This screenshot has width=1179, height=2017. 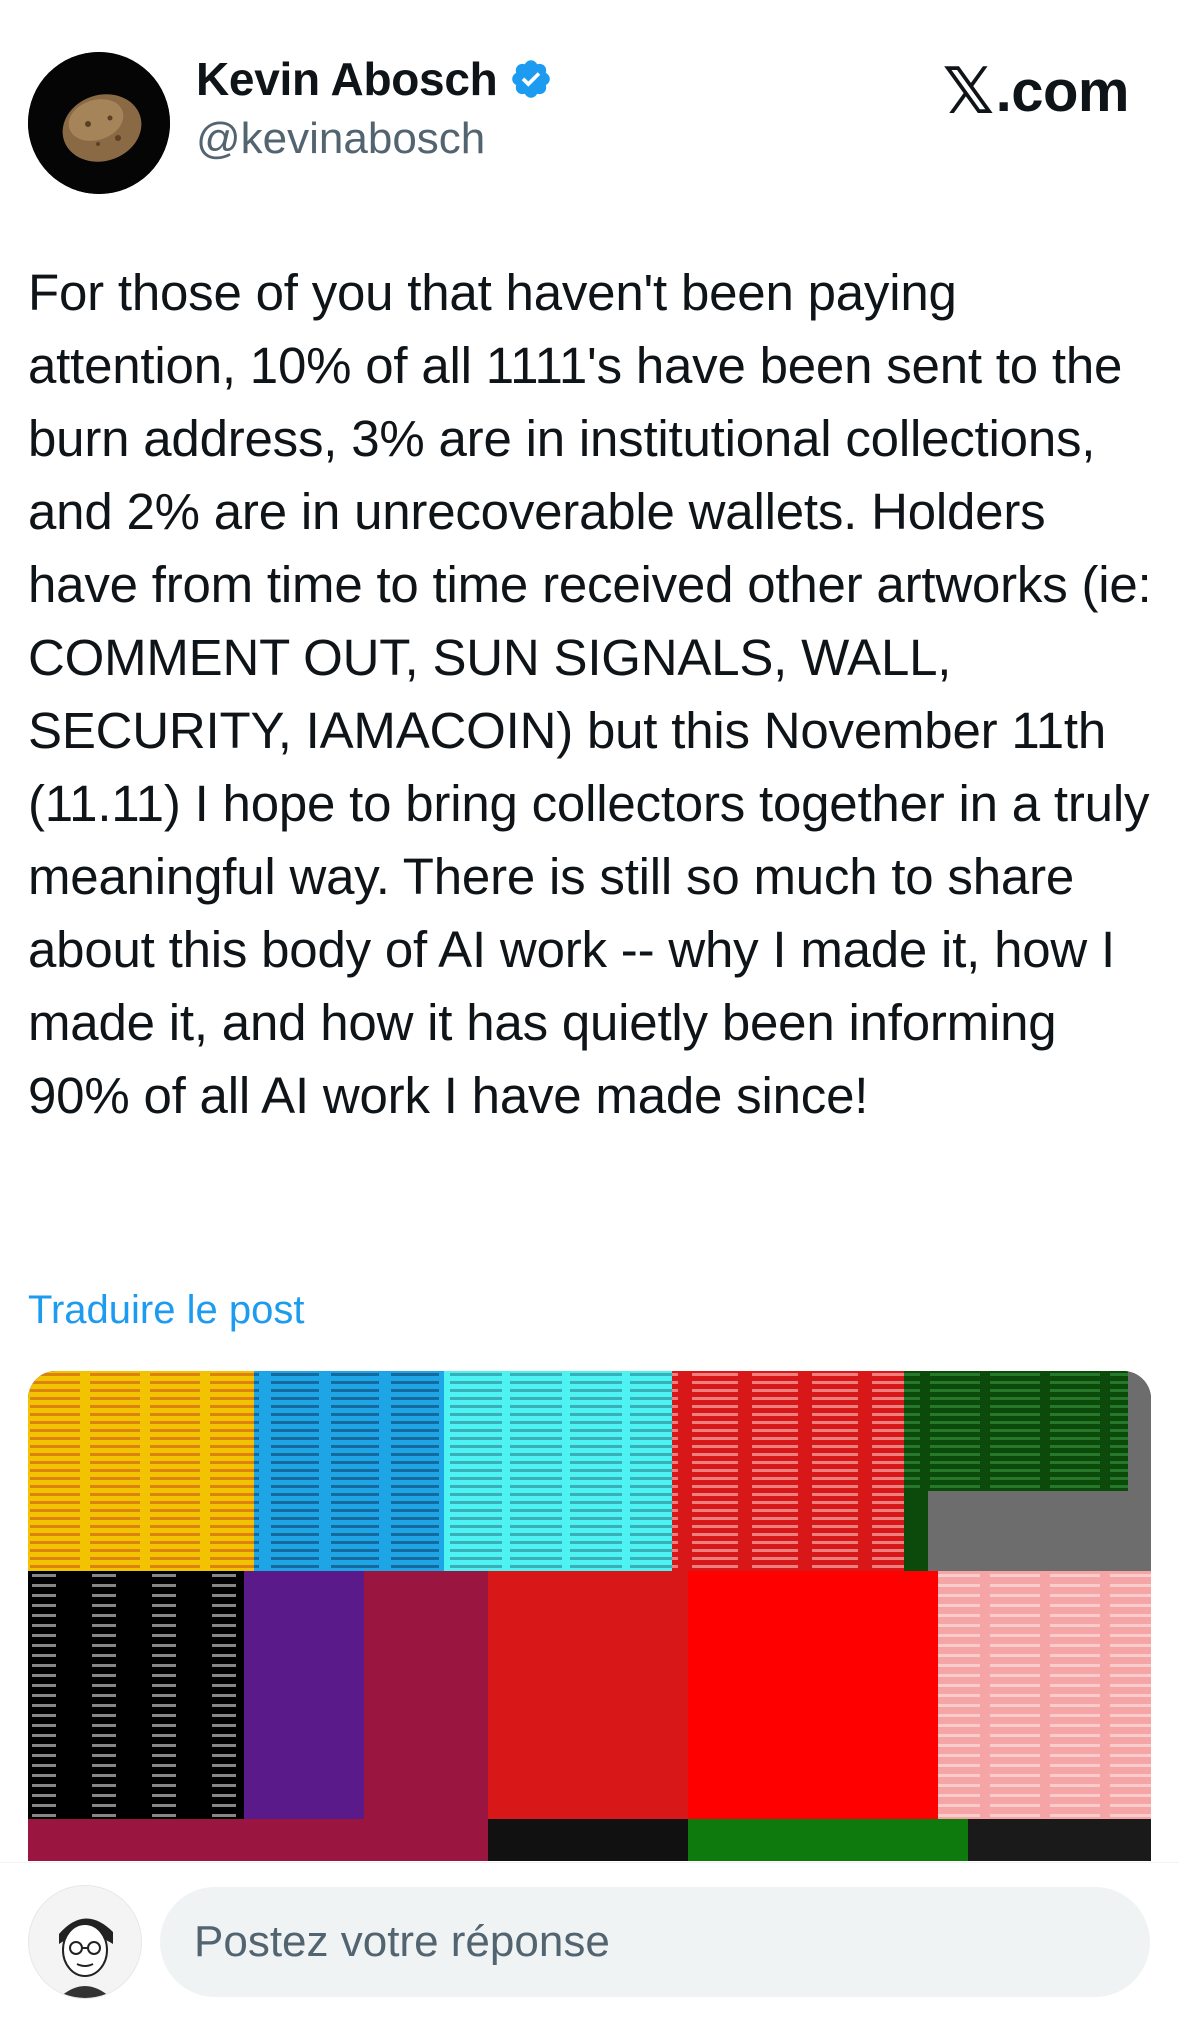 What do you see at coordinates (258, 1840) in the screenshot?
I see `artwork-strip-magenta` at bounding box center [258, 1840].